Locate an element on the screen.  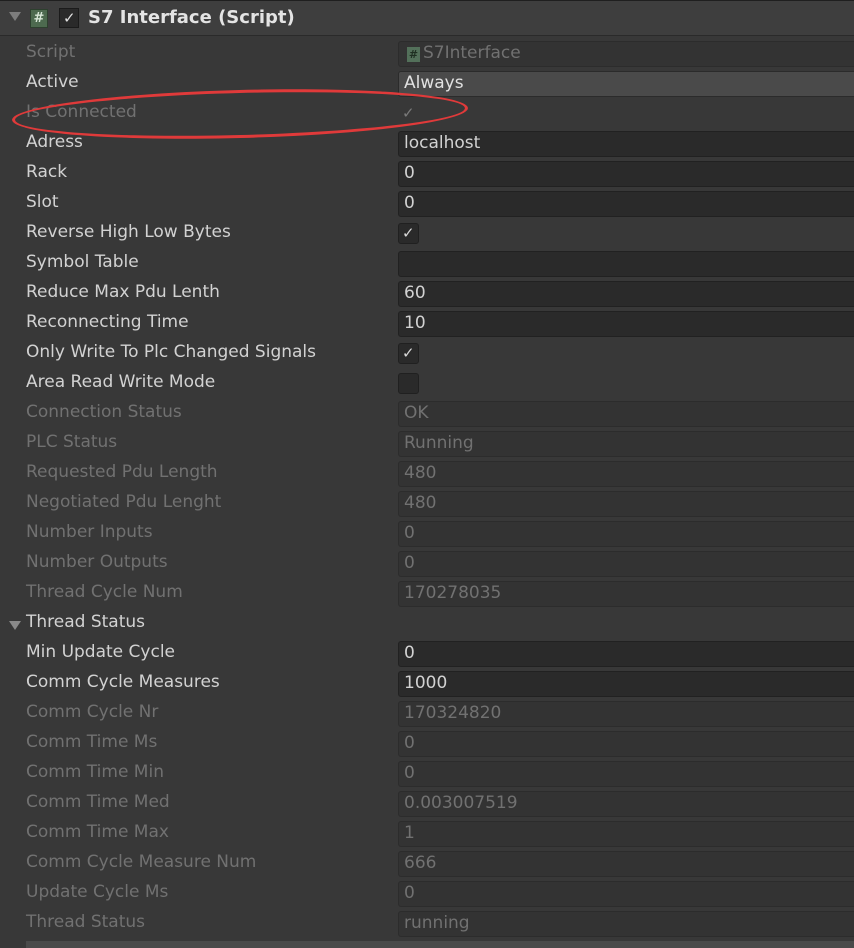
update-cycle-ms-field: 0 is located at coordinates (626, 894).